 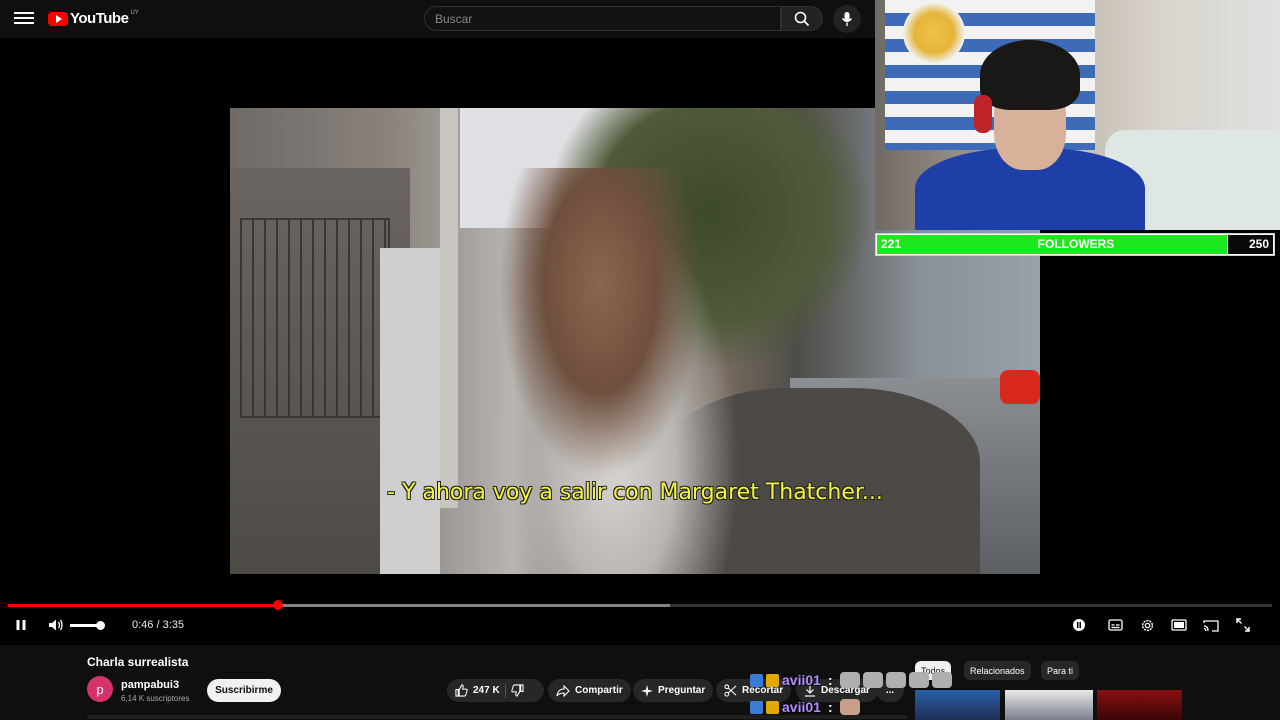 I want to click on pause-icon, so click(x=21, y=625).